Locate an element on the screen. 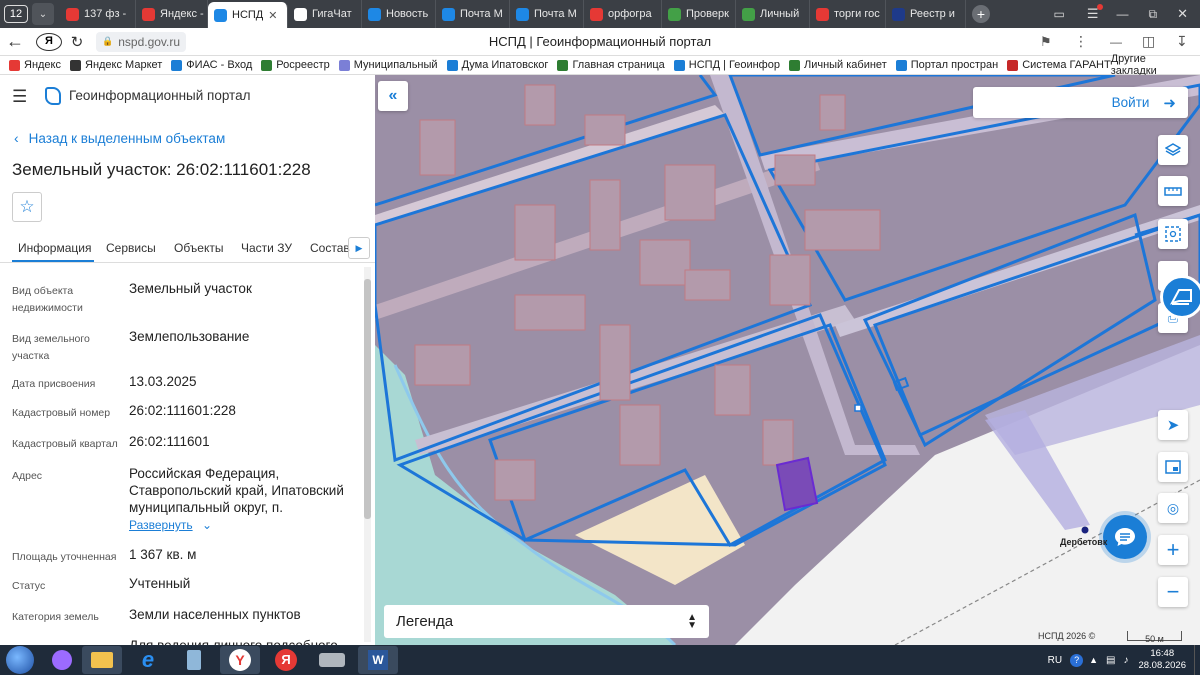 The height and width of the screenshot is (675, 1200). legend-dropdown: Легенда ▲ ▼ is located at coordinates (546, 621).